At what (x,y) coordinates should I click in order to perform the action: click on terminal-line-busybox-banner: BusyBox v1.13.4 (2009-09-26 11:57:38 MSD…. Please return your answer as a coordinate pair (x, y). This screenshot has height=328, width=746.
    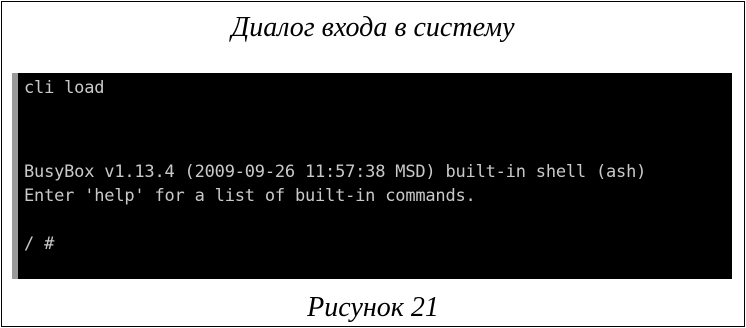
    Looking at the image, I should click on (335, 172).